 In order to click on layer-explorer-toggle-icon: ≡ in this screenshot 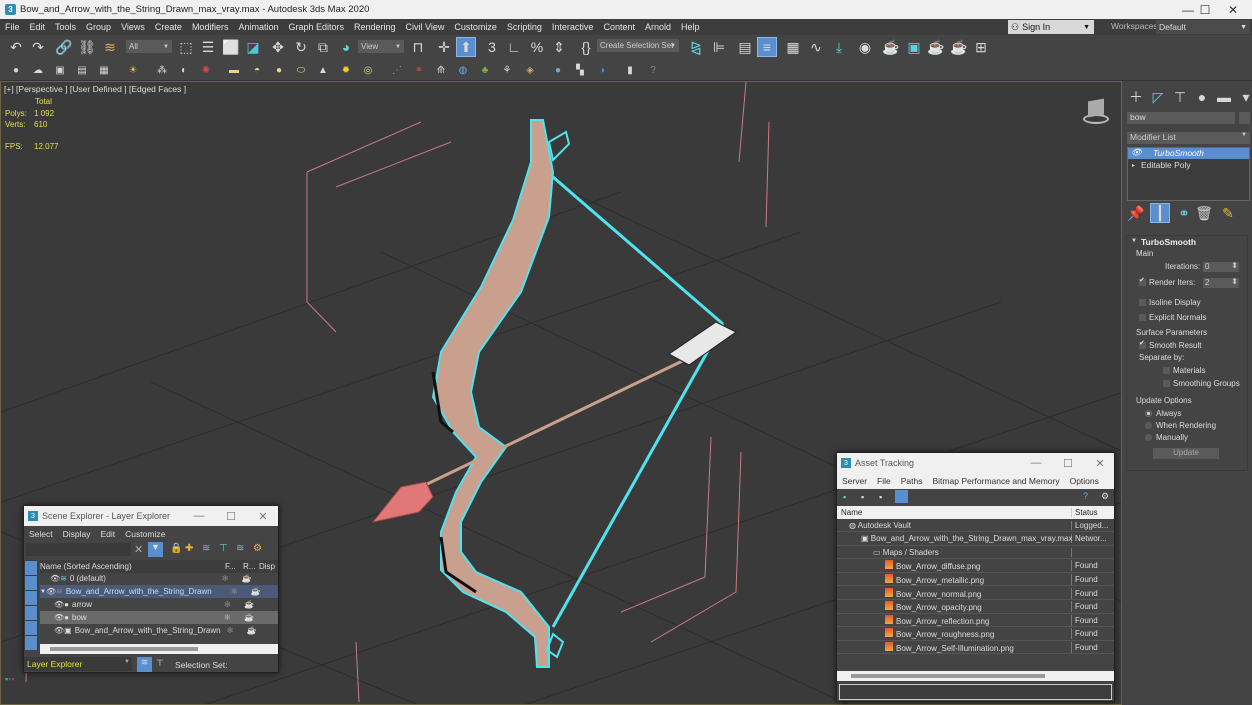, I will do `click(767, 47)`.